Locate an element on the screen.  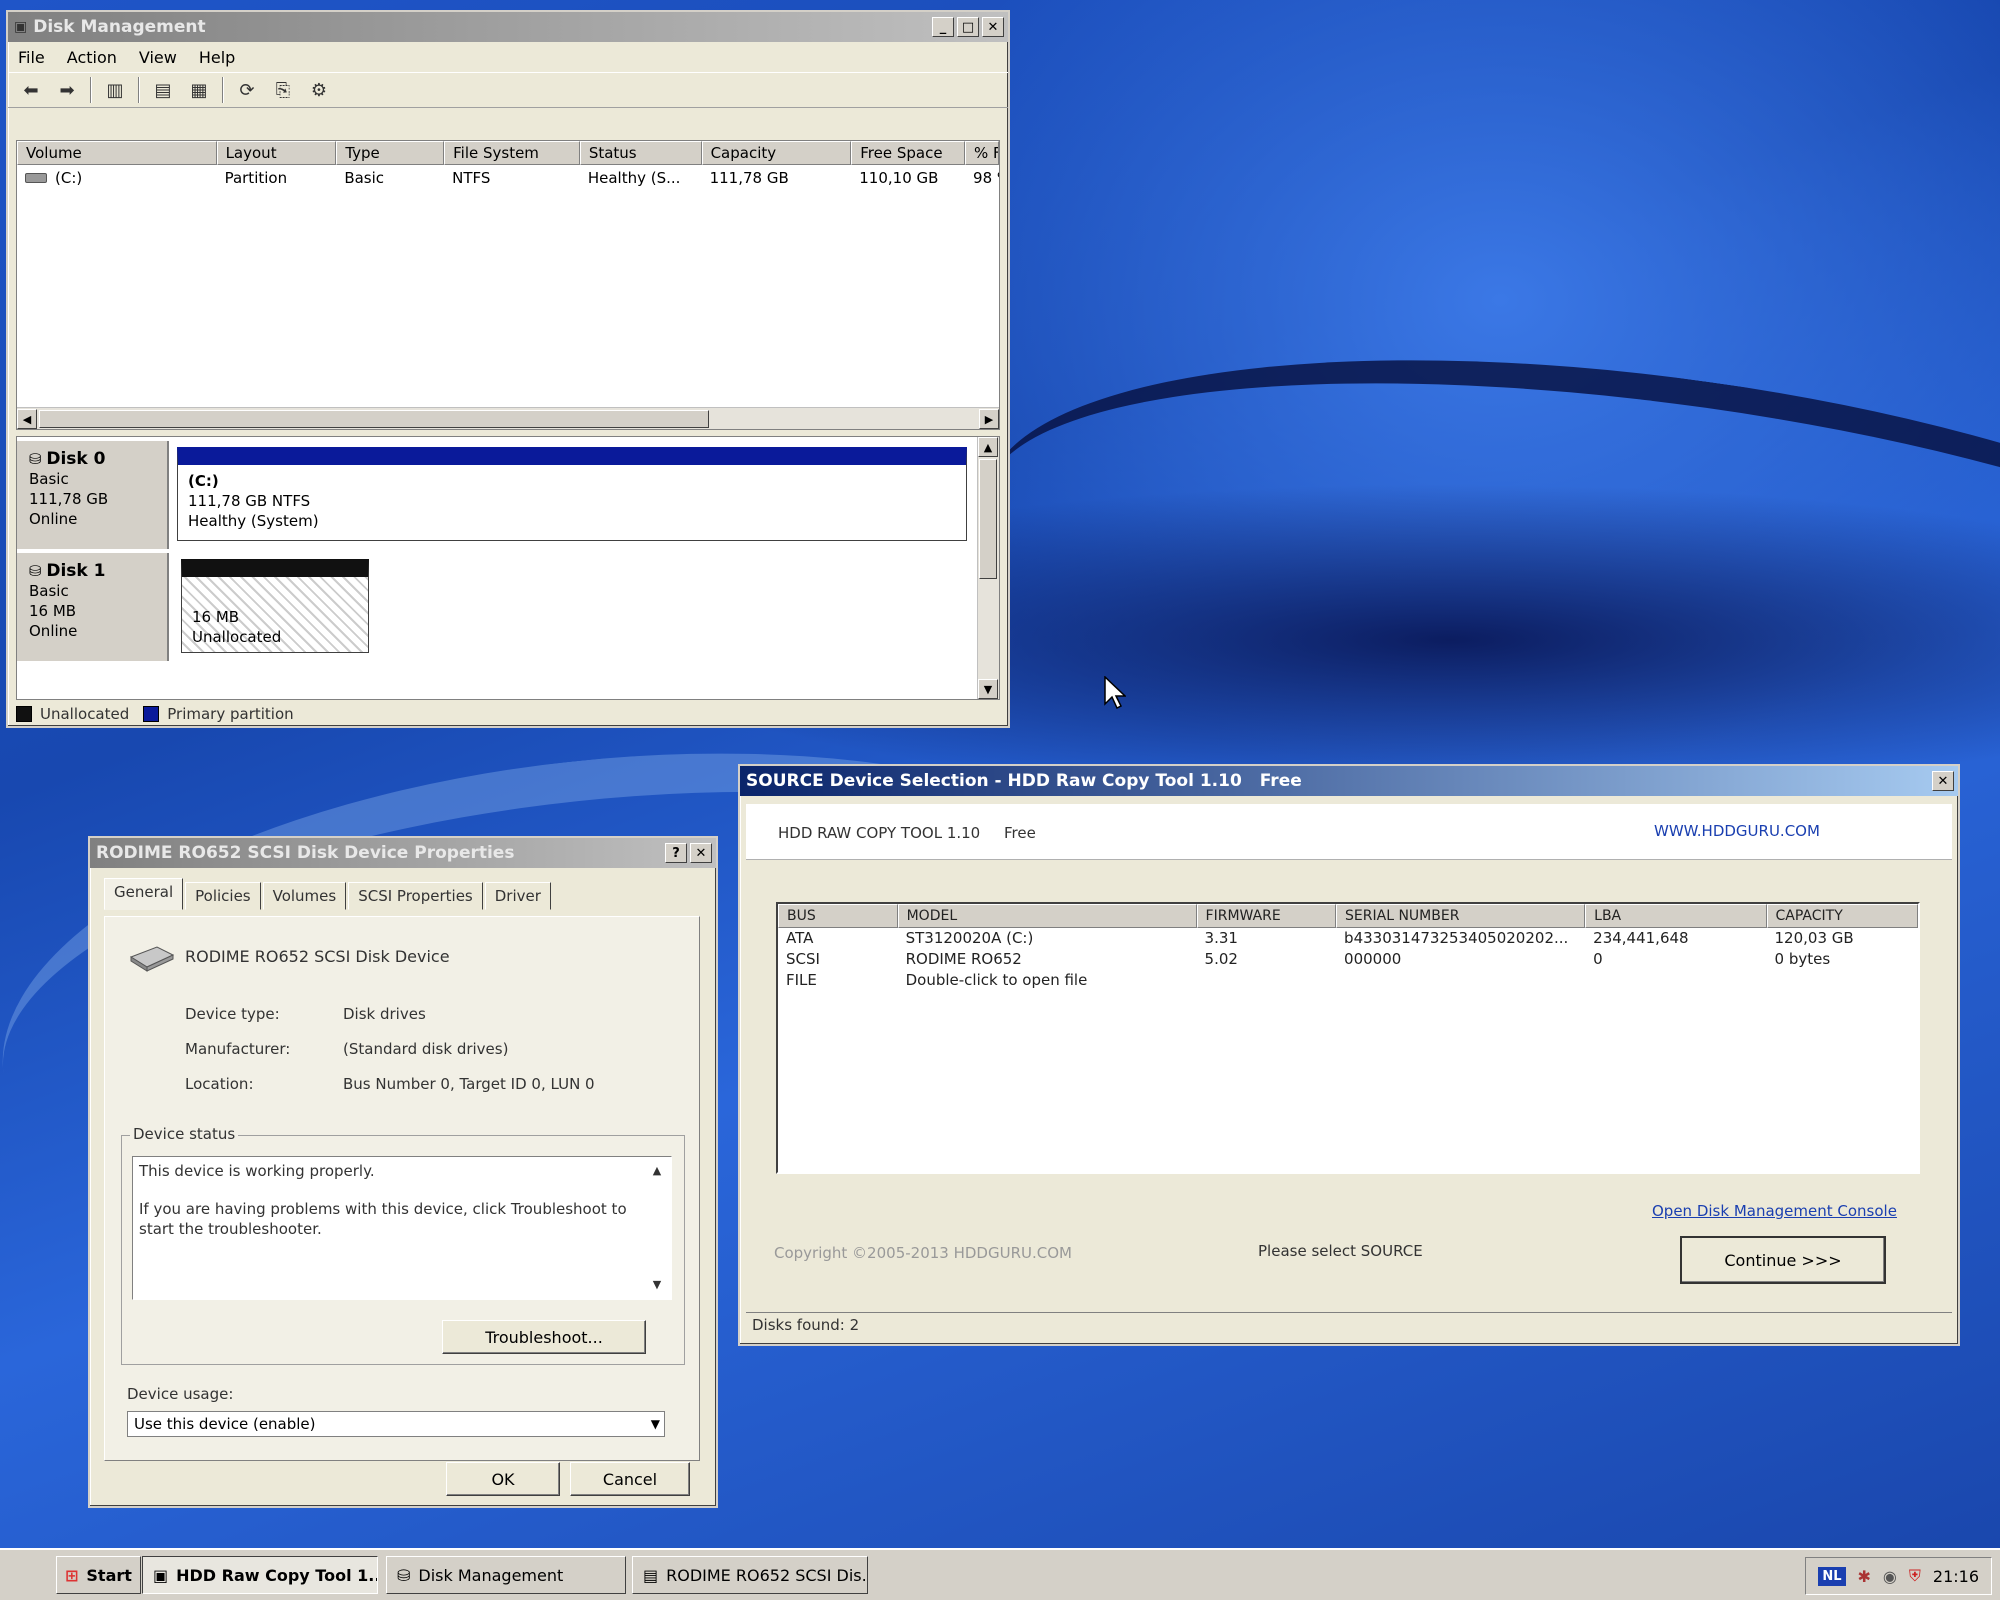
column-bus: BUS is located at coordinates (838, 916).